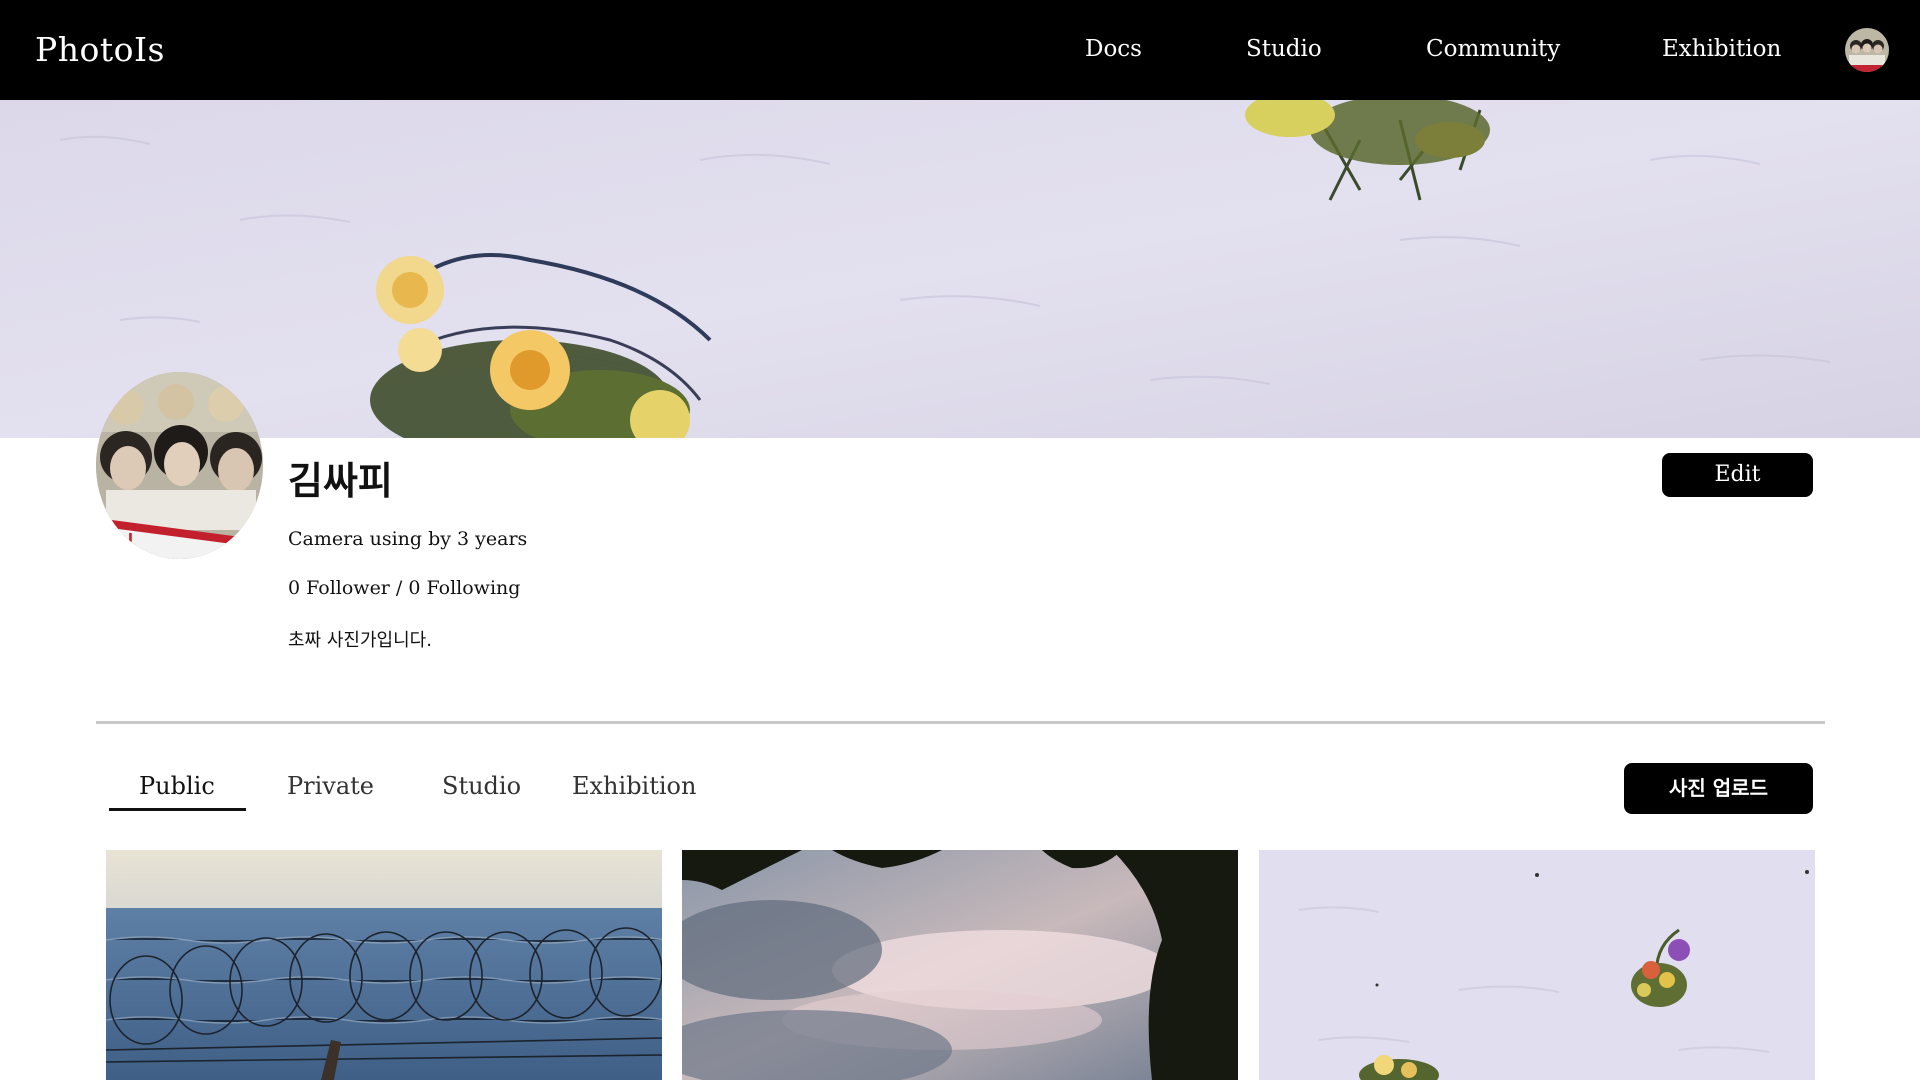 The image size is (1920, 1080). Describe the element at coordinates (177, 786) in the screenshot. I see `tab-public: Public` at that location.